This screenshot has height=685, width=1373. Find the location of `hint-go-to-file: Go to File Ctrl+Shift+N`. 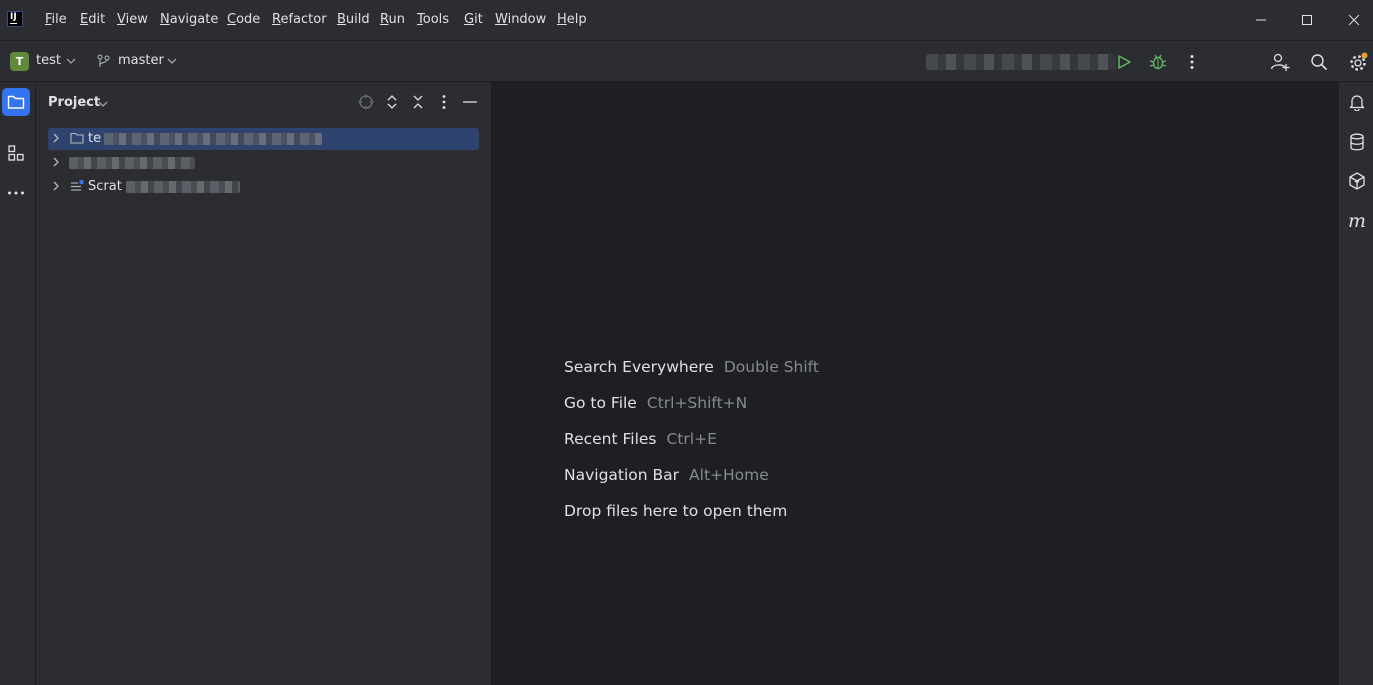

hint-go-to-file: Go to File Ctrl+Shift+N is located at coordinates (655, 403).